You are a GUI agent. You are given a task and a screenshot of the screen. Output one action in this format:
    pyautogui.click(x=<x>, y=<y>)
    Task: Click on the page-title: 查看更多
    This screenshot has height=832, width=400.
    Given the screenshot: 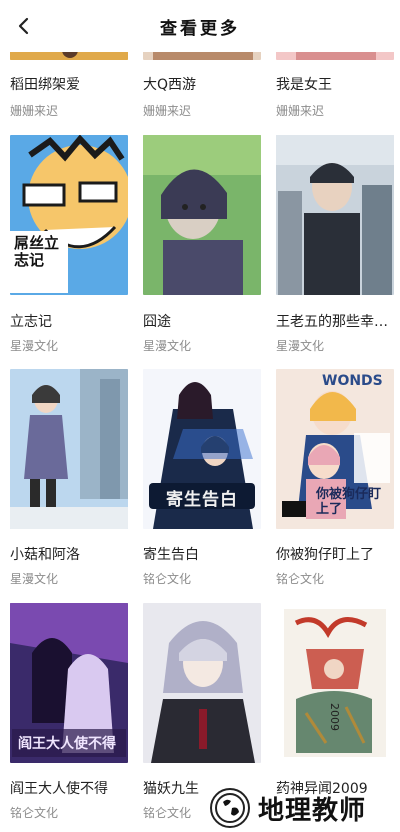 What is the action you would take?
    pyautogui.click(x=200, y=29)
    